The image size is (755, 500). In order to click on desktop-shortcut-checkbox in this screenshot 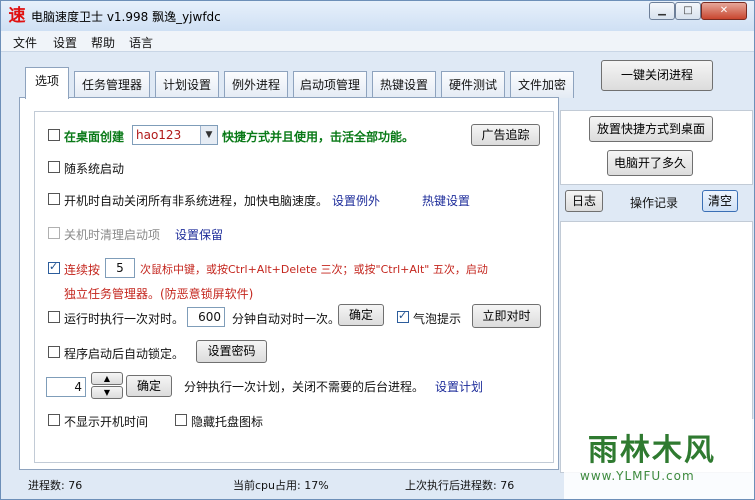, I will do `click(54, 135)`.